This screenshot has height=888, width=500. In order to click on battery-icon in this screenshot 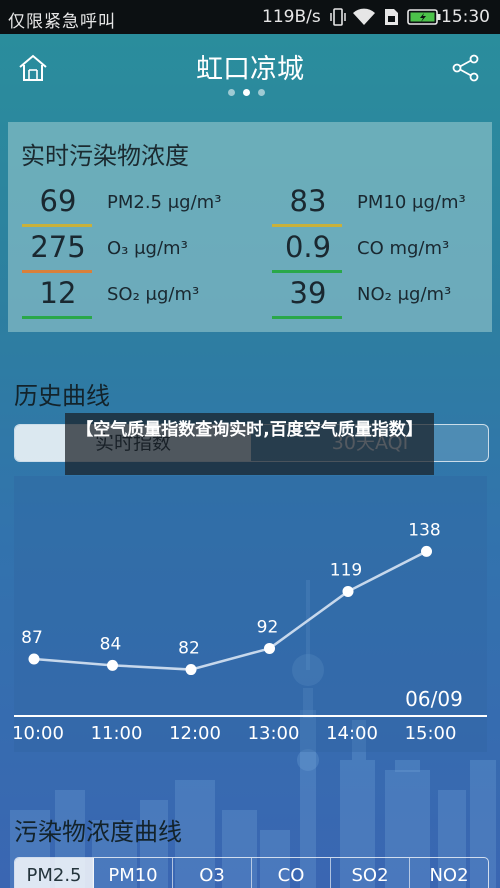, I will do `click(424, 19)`.